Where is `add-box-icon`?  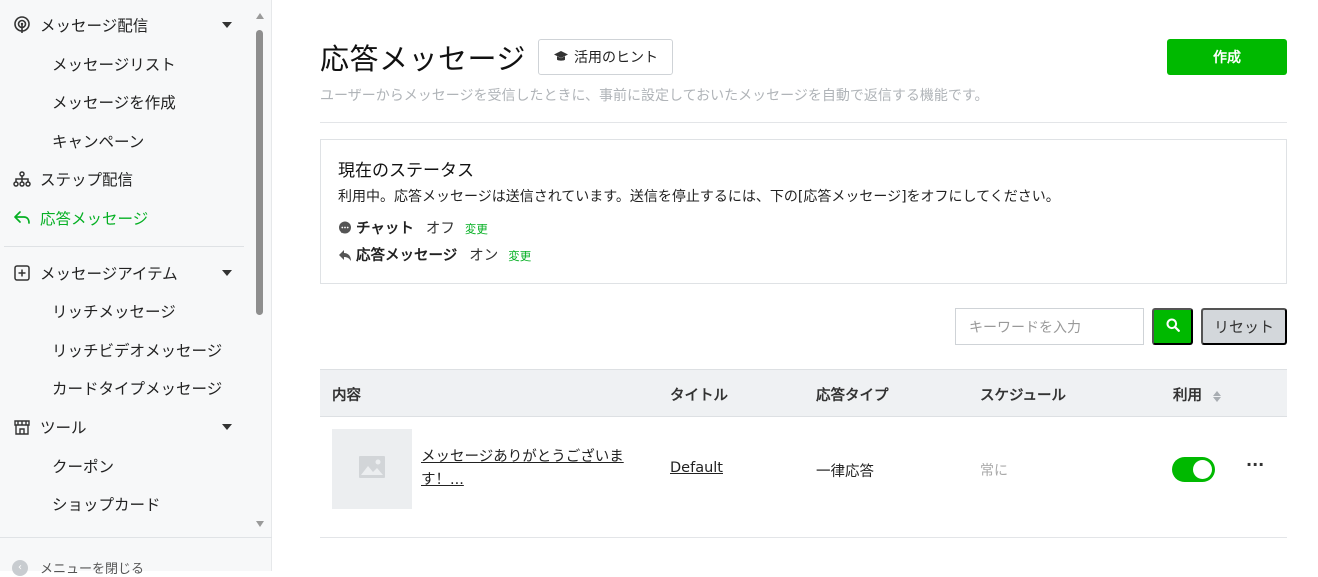
add-box-icon is located at coordinates (22, 273).